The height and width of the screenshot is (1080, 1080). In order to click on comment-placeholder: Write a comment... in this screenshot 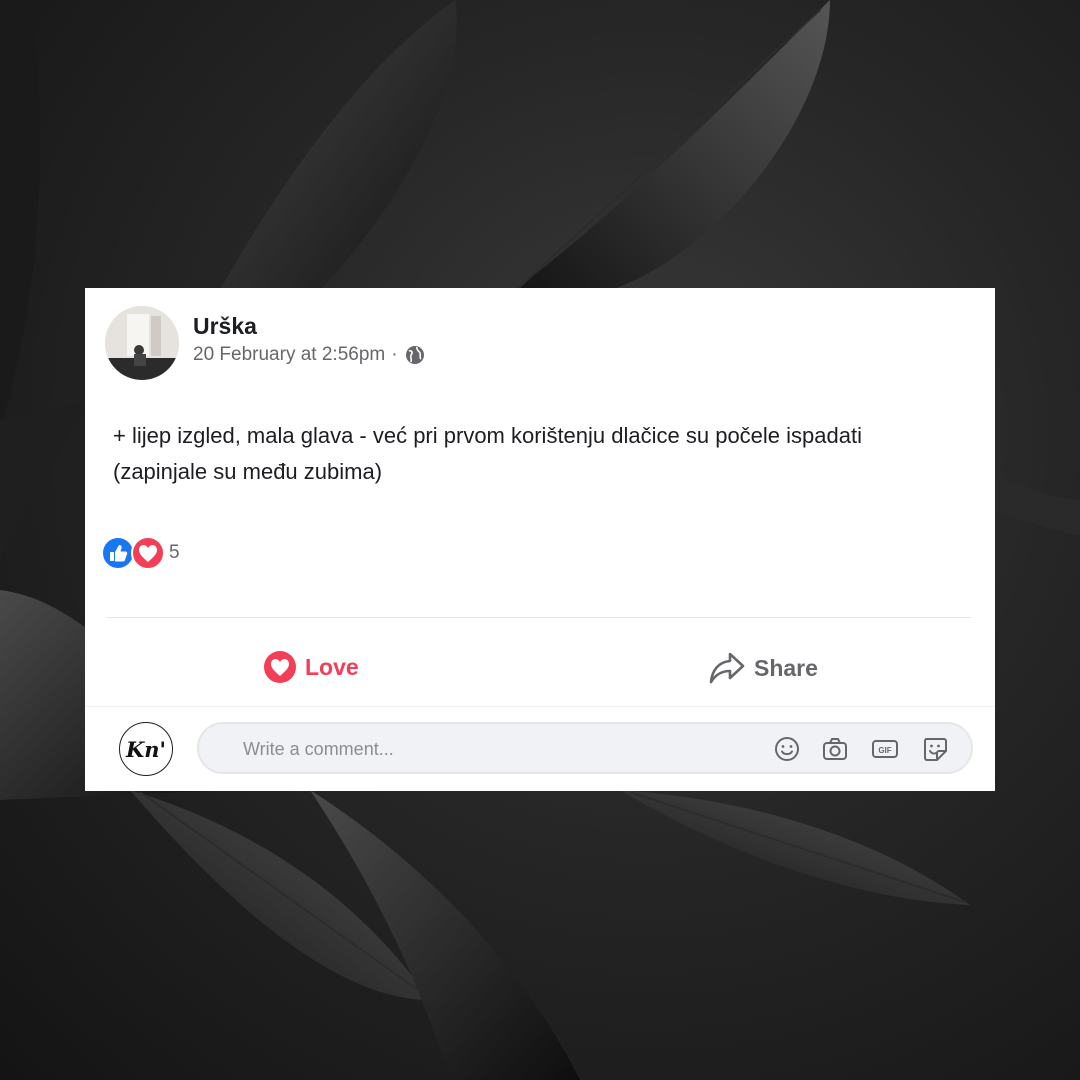, I will do `click(318, 749)`.